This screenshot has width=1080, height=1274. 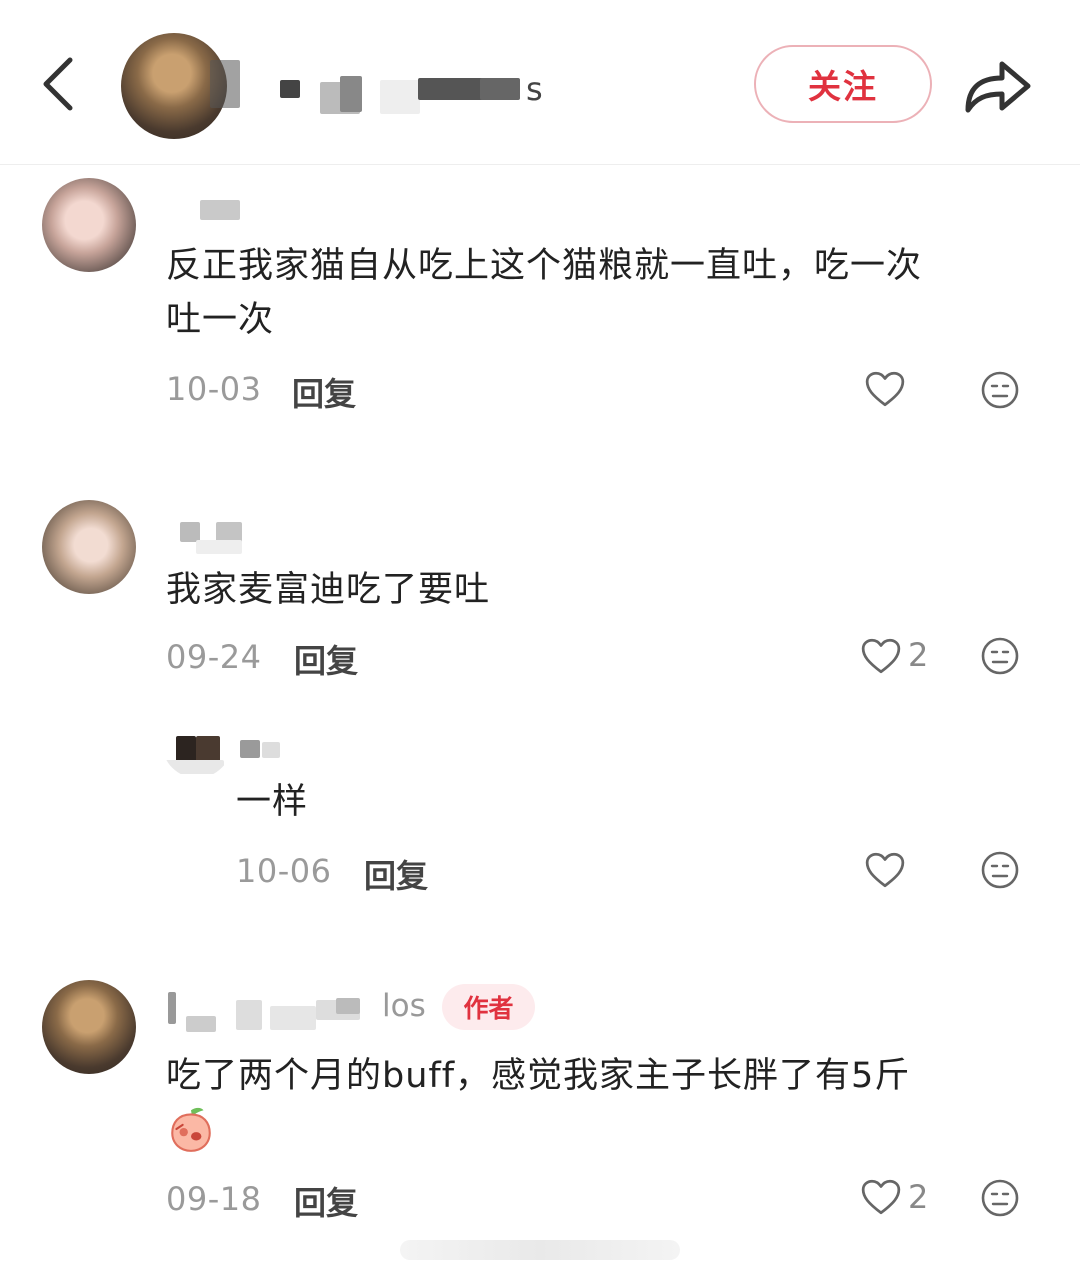 I want to click on back-chevron-icon, so click(x=61, y=84).